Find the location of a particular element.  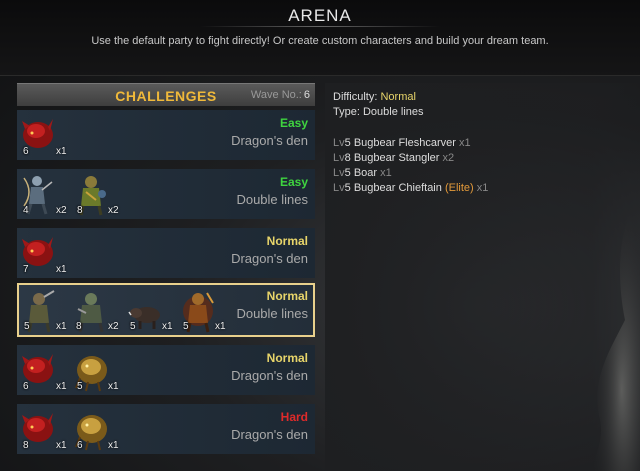

wave-number: 6 is located at coordinates (306, 95).